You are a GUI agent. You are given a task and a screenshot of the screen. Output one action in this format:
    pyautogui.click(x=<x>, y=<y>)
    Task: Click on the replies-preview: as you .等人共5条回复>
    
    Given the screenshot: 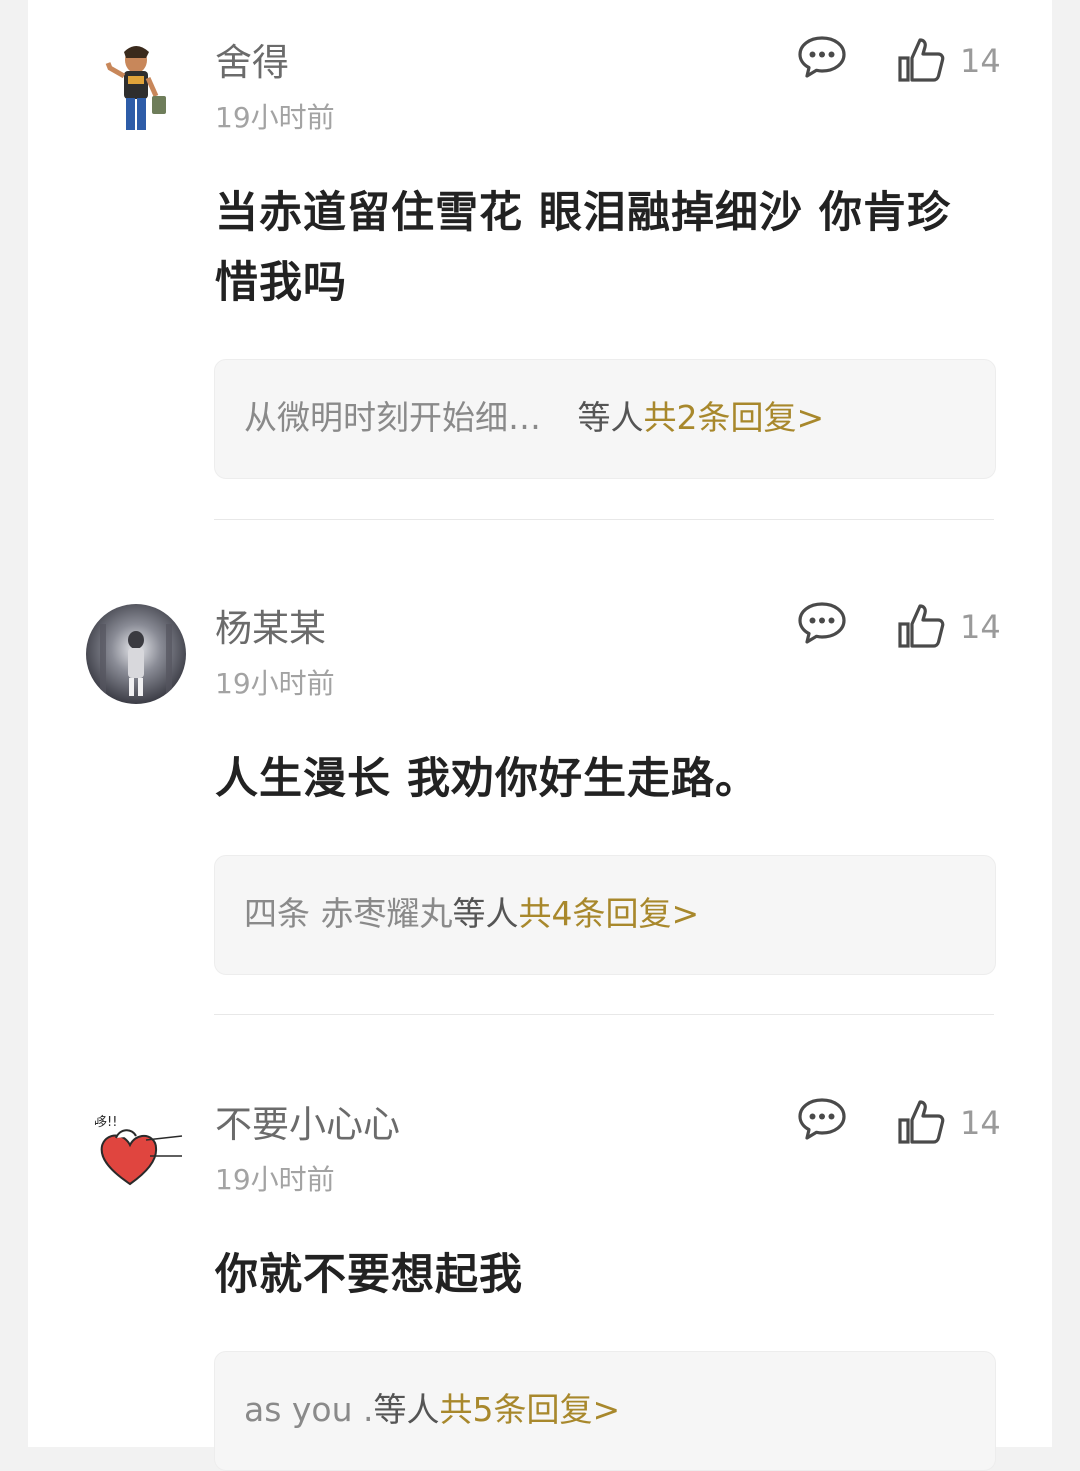 What is the action you would take?
    pyautogui.click(x=605, y=1411)
    